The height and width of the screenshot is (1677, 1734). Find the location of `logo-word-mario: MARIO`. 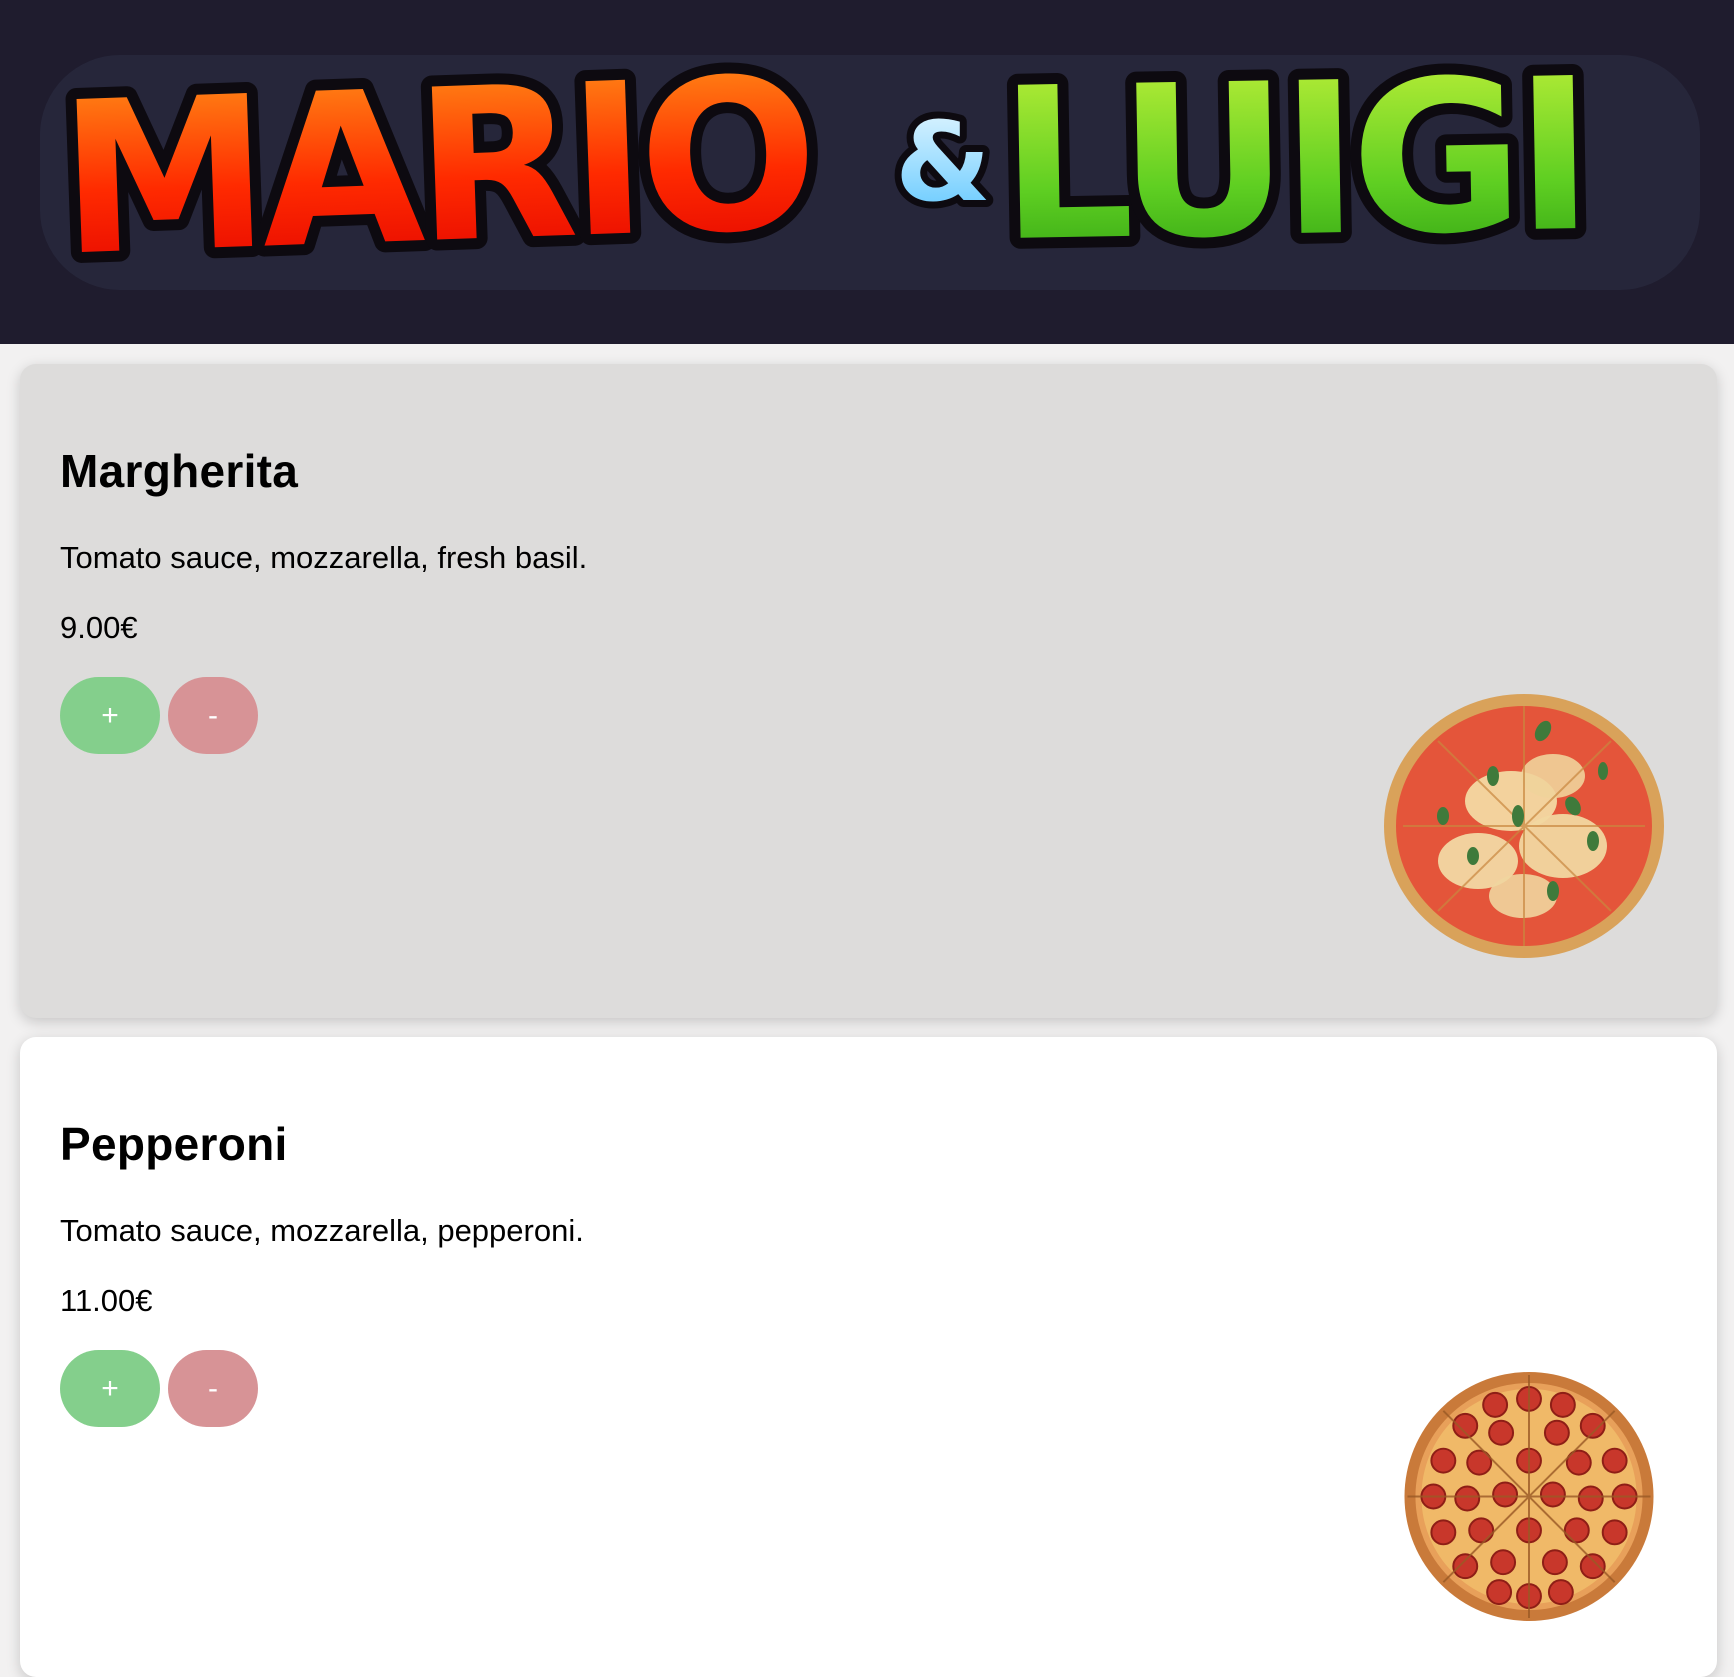

logo-word-mario: MARIO is located at coordinates (435, 167).